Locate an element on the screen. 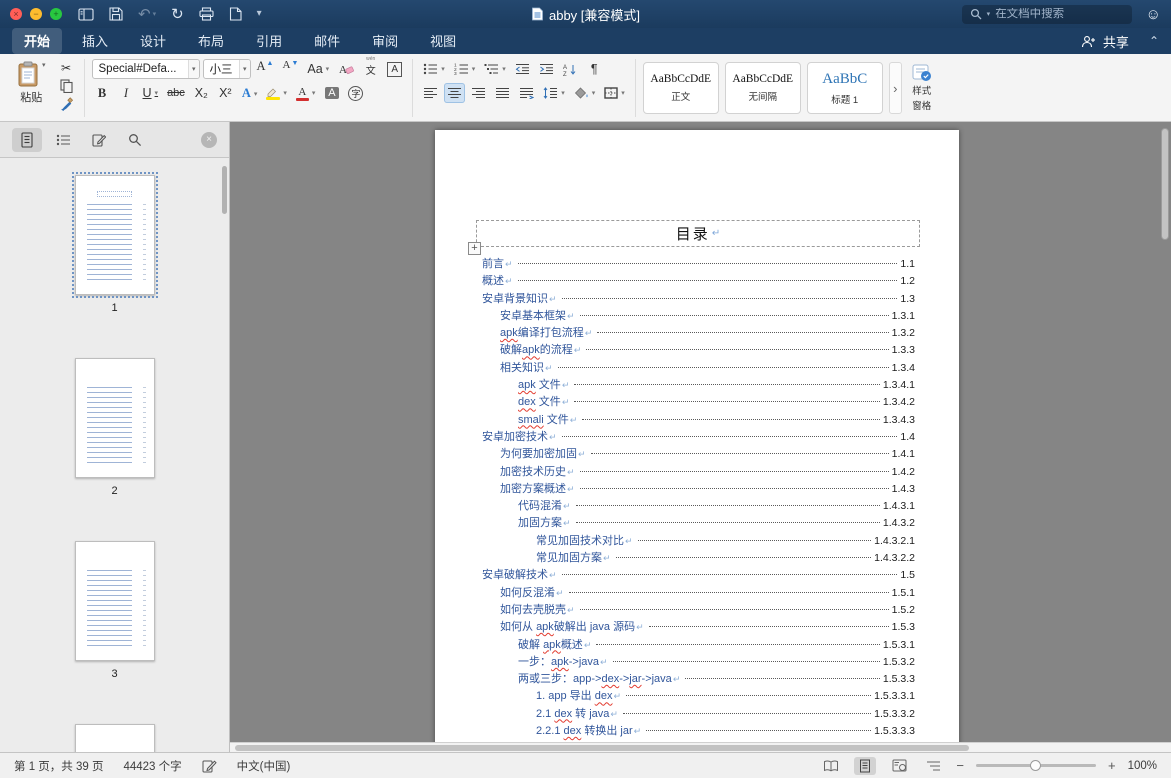 The image size is (1171, 778). toc-entry: apk编译打包流程 ↵ 1.3.2 is located at coordinates (698, 333).